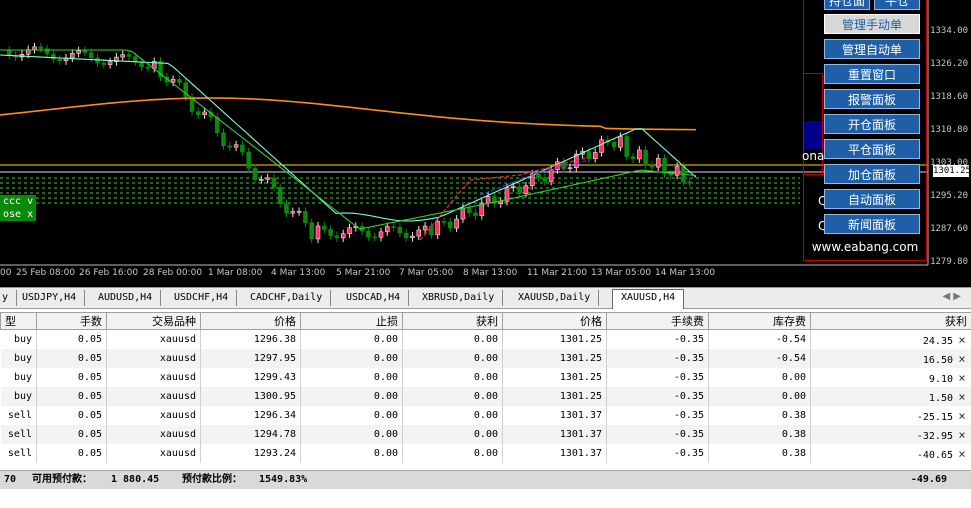 The height and width of the screenshot is (508, 971). I want to click on col-stop-loss: 止损, so click(351, 321).